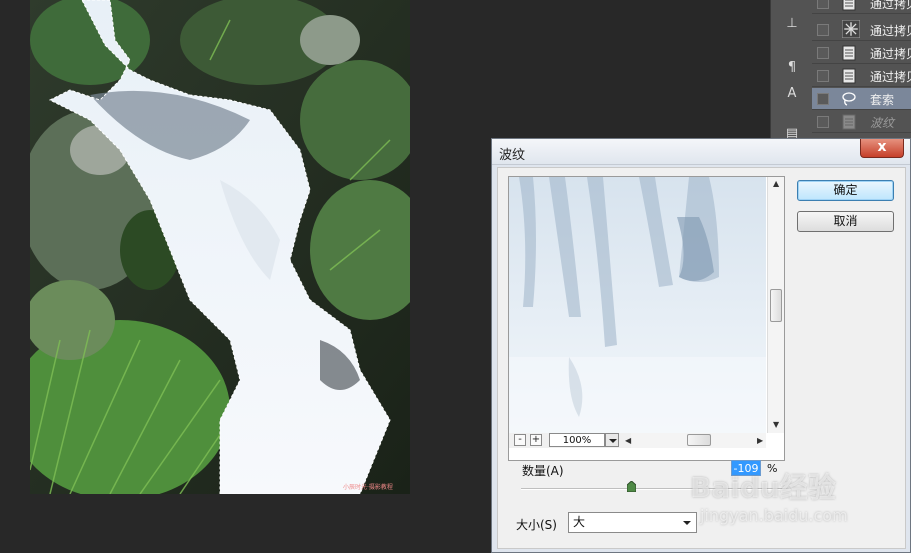 Image resolution: width=911 pixels, height=553 pixels. What do you see at coordinates (861, 122) in the screenshot?
I see `layer-row: 波纹` at bounding box center [861, 122].